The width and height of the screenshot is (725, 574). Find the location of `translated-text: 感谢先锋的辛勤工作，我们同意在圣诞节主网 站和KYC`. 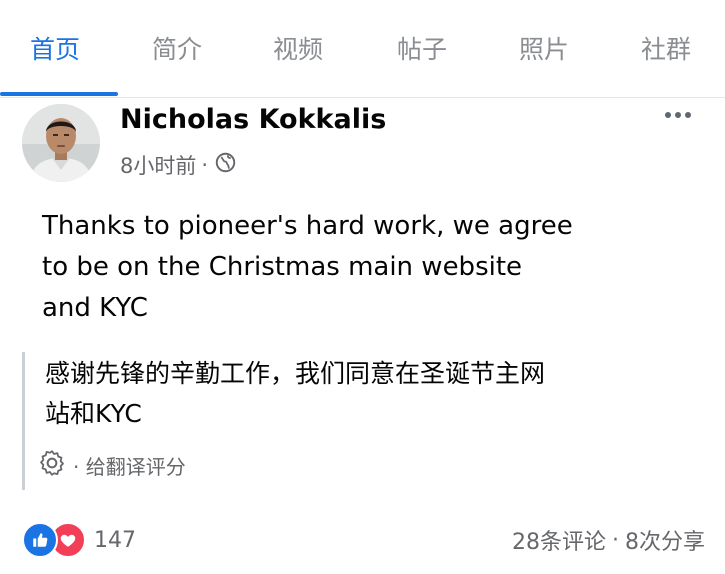

translated-text: 感谢先锋的辛勤工作，我们同意在圣诞节主网 站和KYC is located at coordinates (375, 394).